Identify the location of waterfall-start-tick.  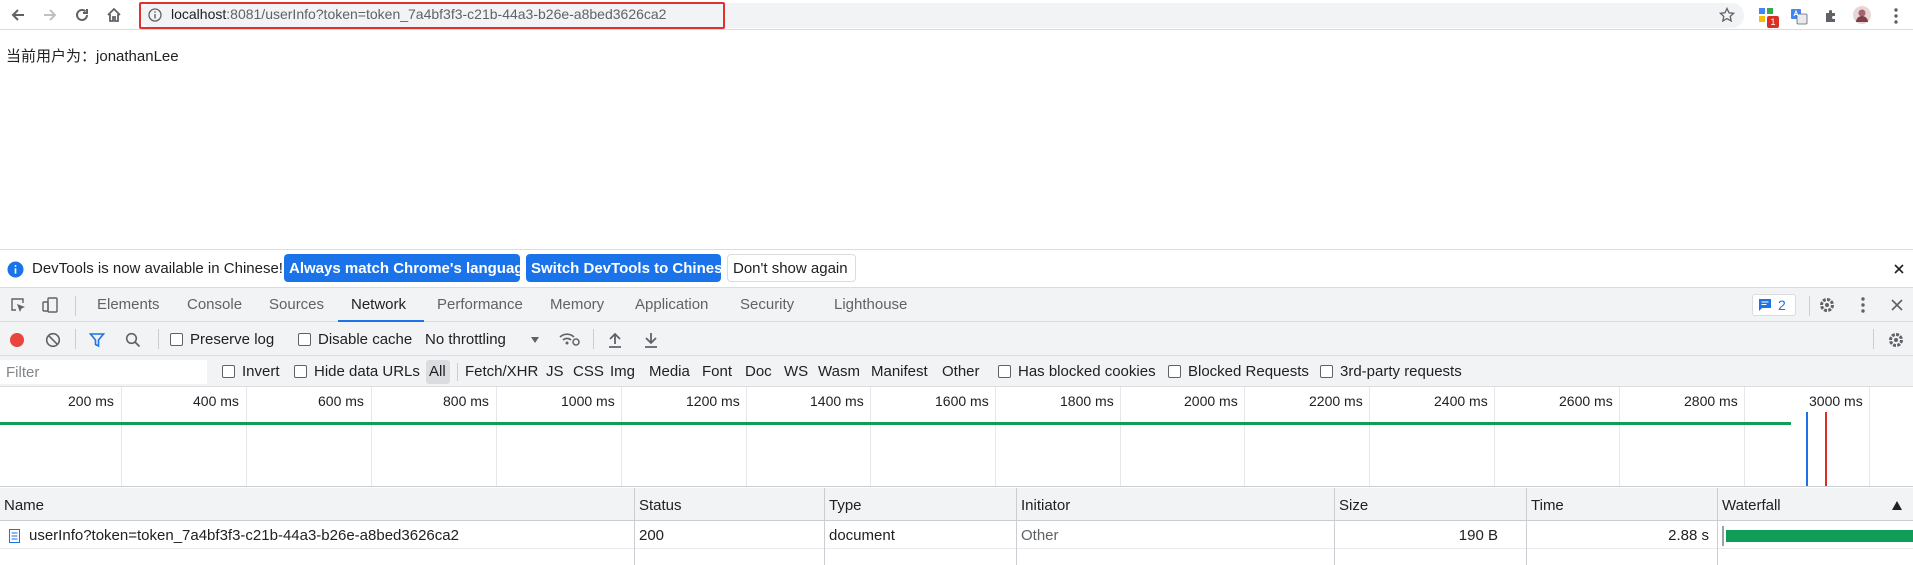
(1723, 536).